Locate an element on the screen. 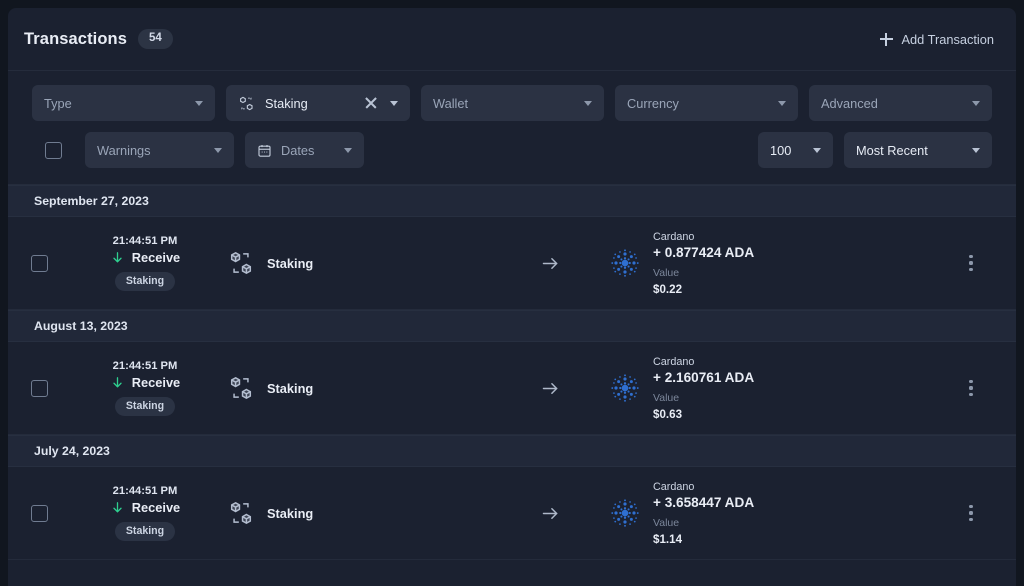 This screenshot has width=1024, height=586. calendar-icon is located at coordinates (264, 150).